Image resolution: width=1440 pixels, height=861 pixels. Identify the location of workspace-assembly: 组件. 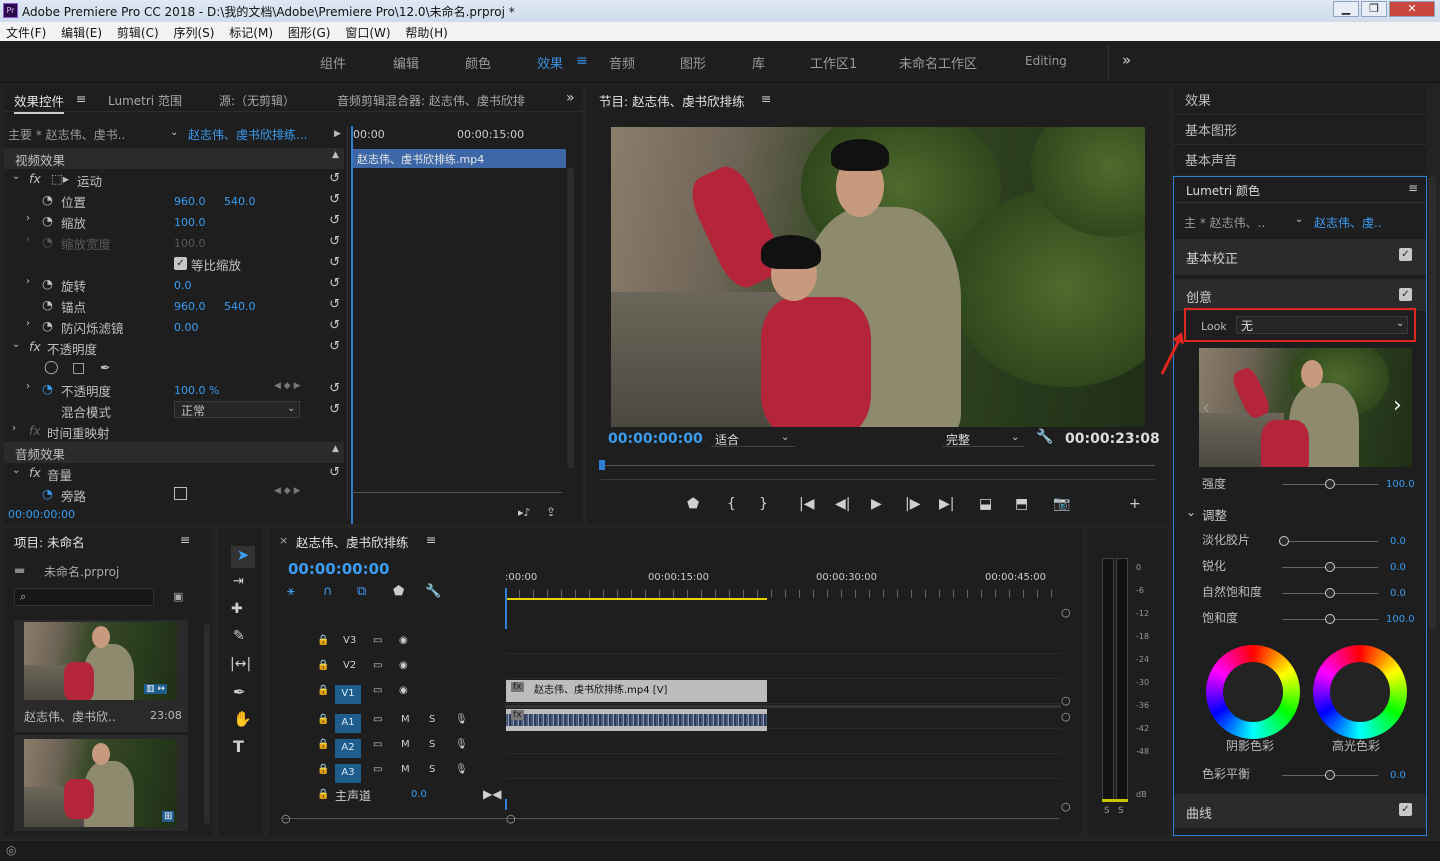
(333, 62).